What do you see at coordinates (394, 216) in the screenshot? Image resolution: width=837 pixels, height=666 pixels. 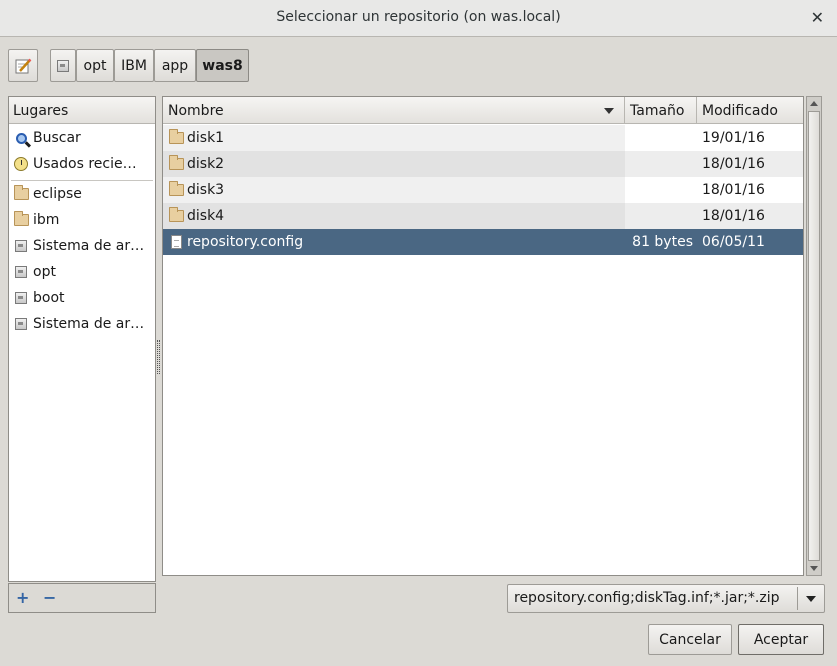 I see `name-cell: disk4` at bounding box center [394, 216].